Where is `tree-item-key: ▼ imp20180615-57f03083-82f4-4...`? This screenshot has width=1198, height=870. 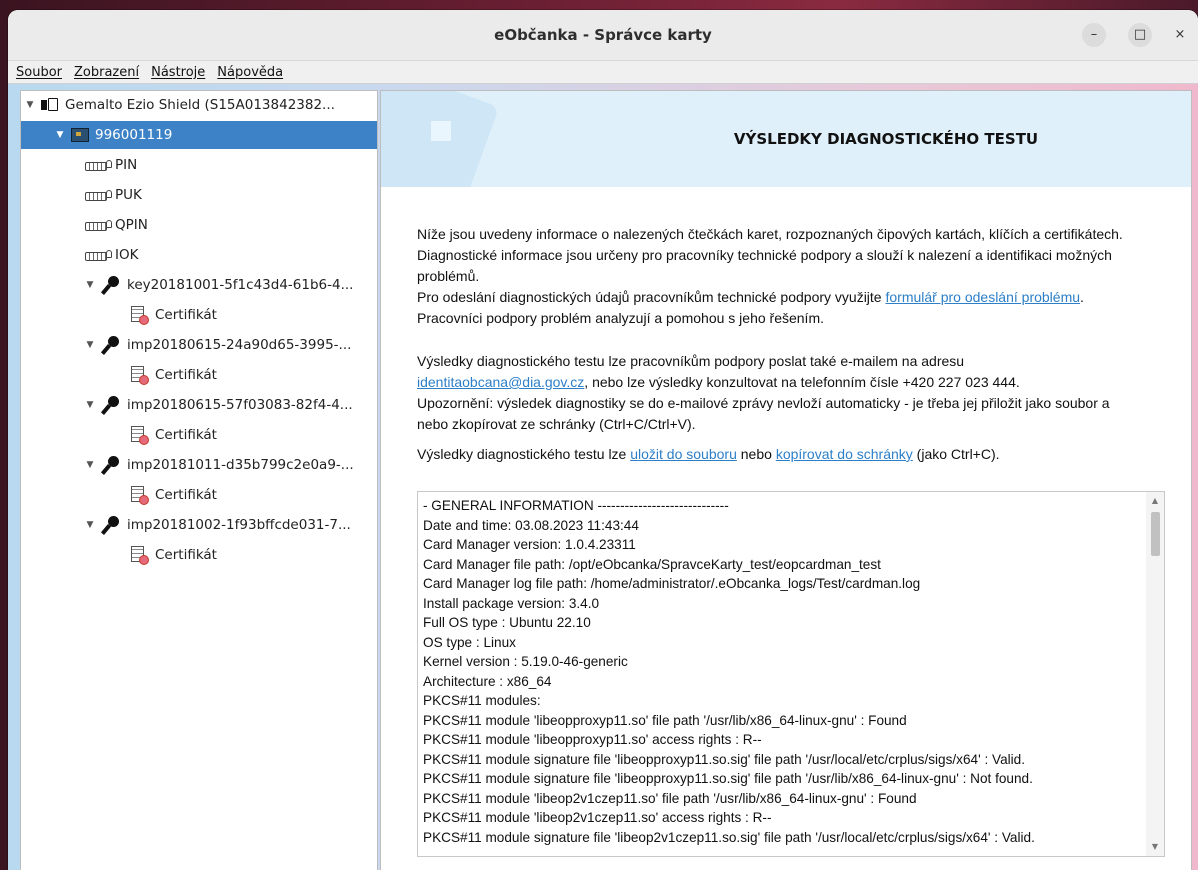 tree-item-key: ▼ imp20180615-57f03083-82f4-4... is located at coordinates (199, 405).